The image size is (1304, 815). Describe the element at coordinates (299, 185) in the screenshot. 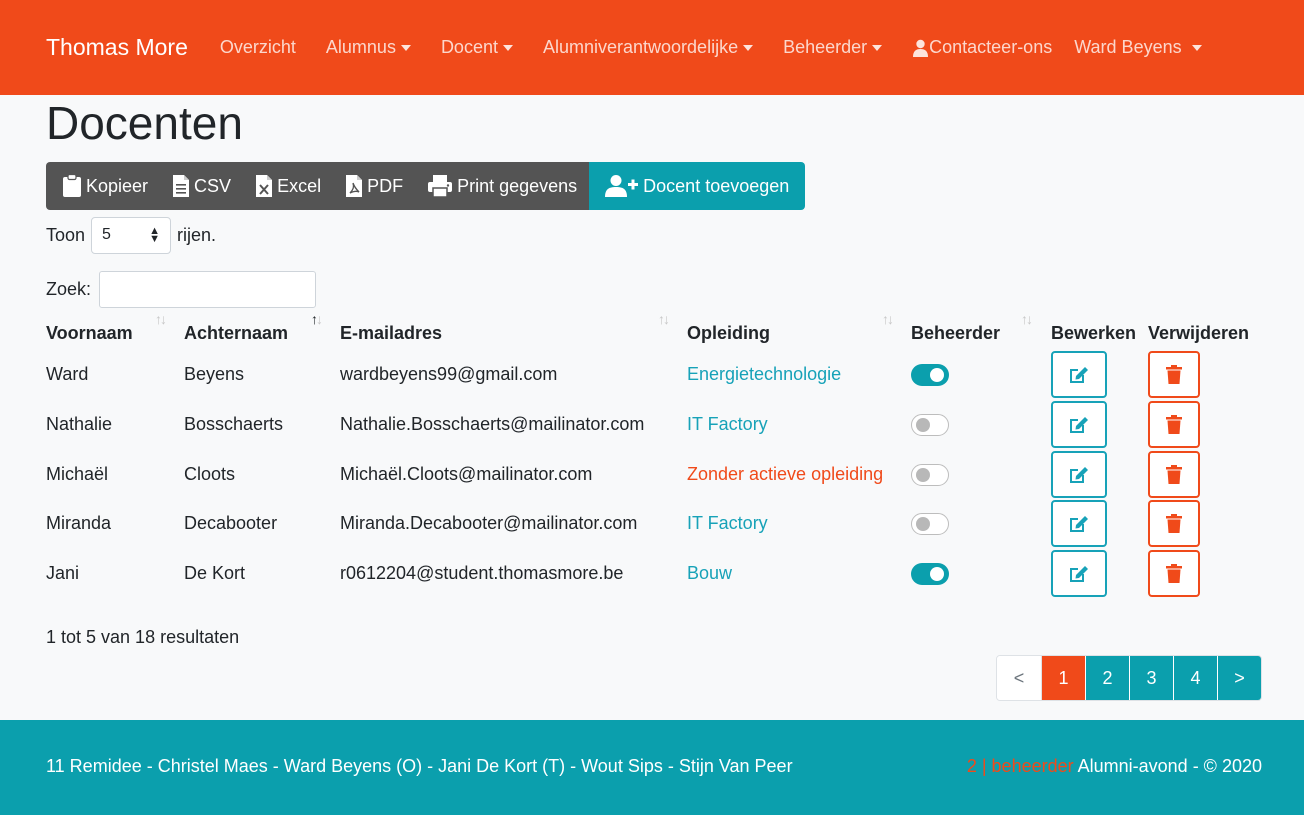

I see `excel-label: Excel` at that location.